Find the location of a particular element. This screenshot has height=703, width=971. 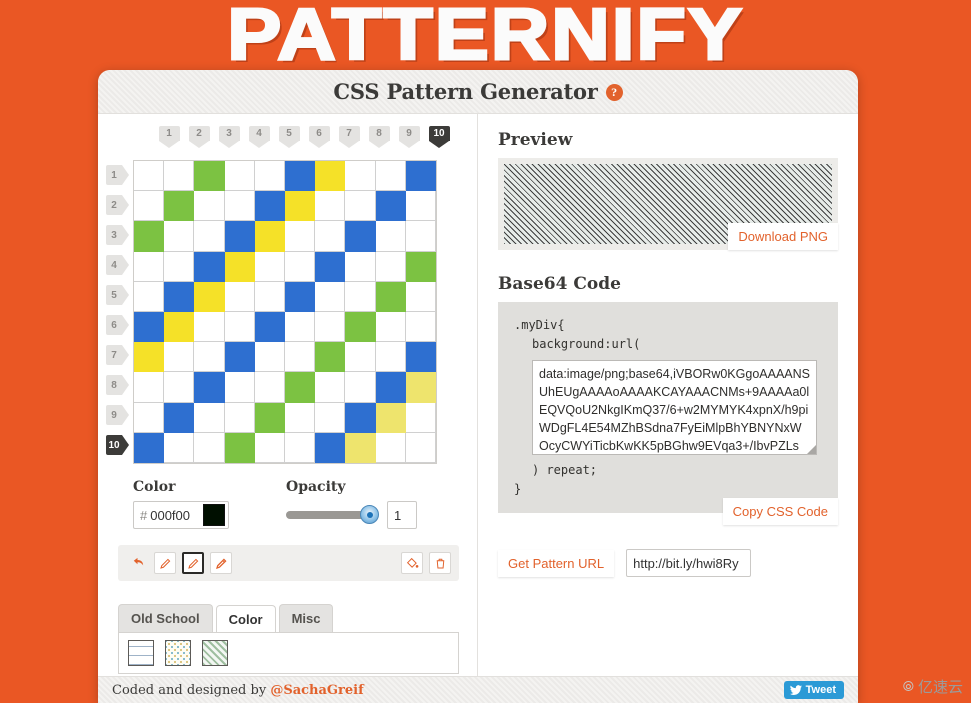

grid-row-header-7: 7 is located at coordinates (117, 355).